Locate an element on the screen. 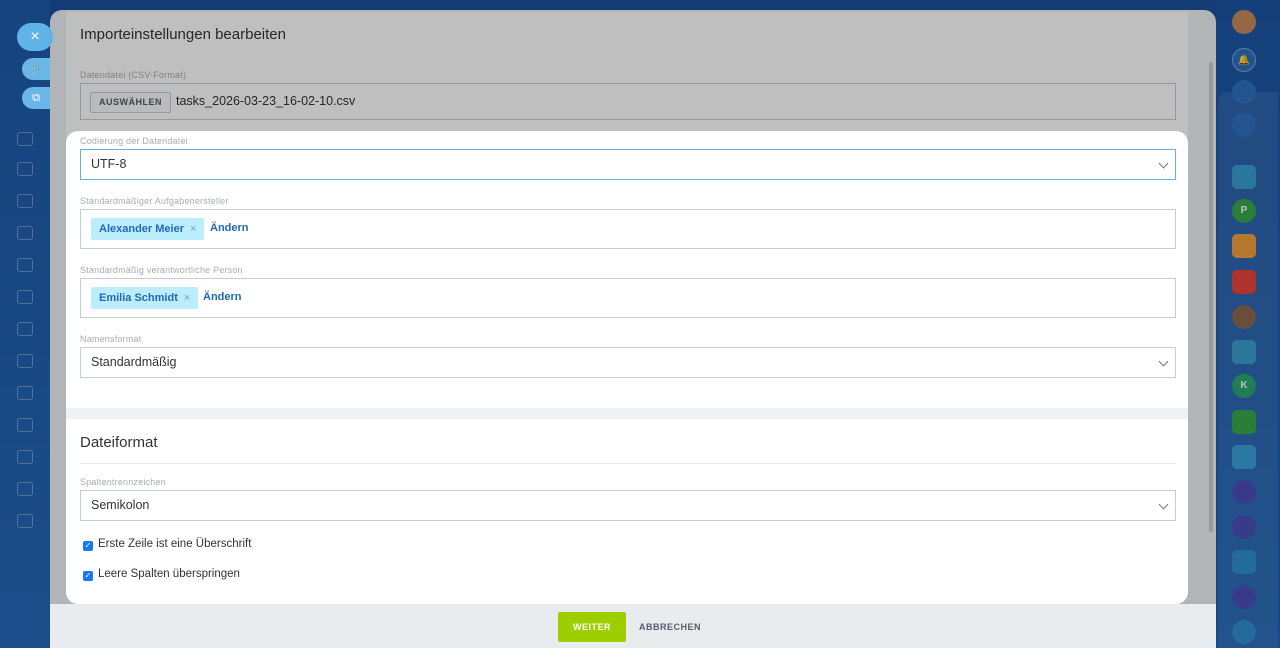 The width and height of the screenshot is (1280, 648). encoding-label: Codierung der Datendatei is located at coordinates (134, 141).